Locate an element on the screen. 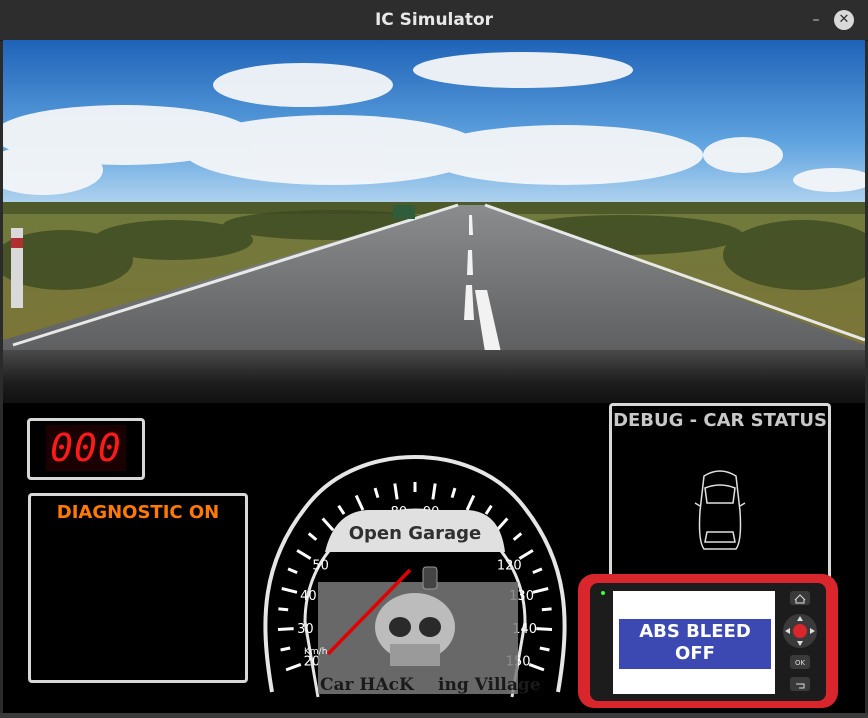  diagnostic-title: DIAGNOSTIC ON is located at coordinates (138, 512).